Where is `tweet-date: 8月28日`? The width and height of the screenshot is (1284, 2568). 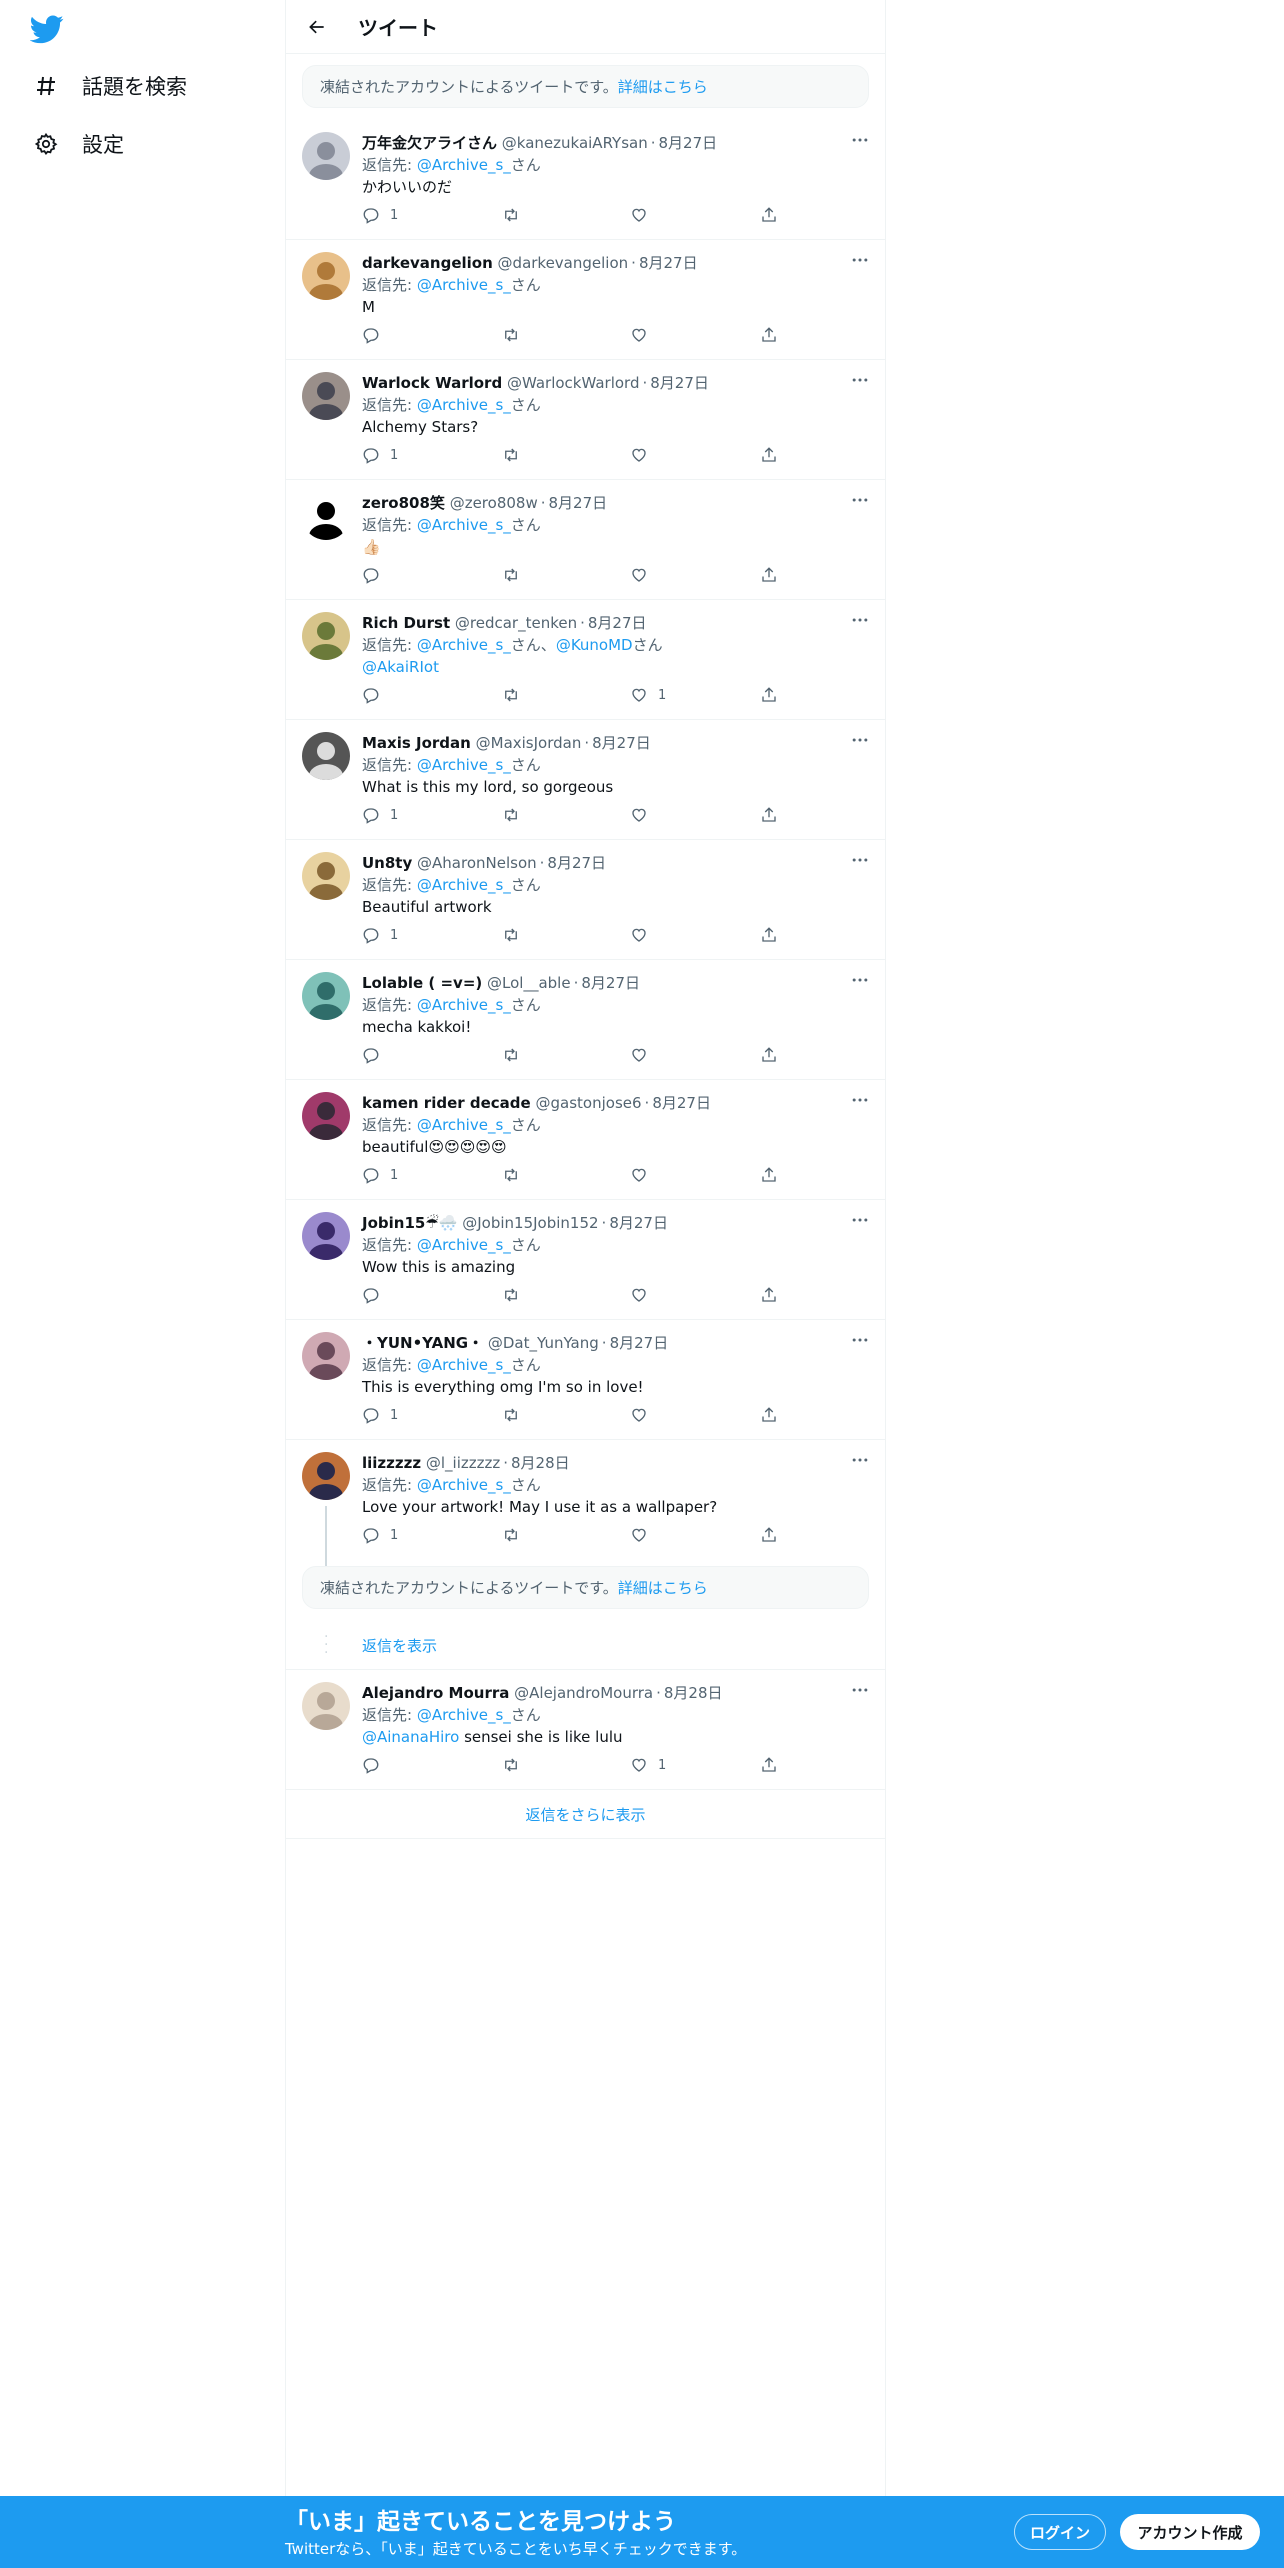
tweet-date: 8月28日 is located at coordinates (540, 1463).